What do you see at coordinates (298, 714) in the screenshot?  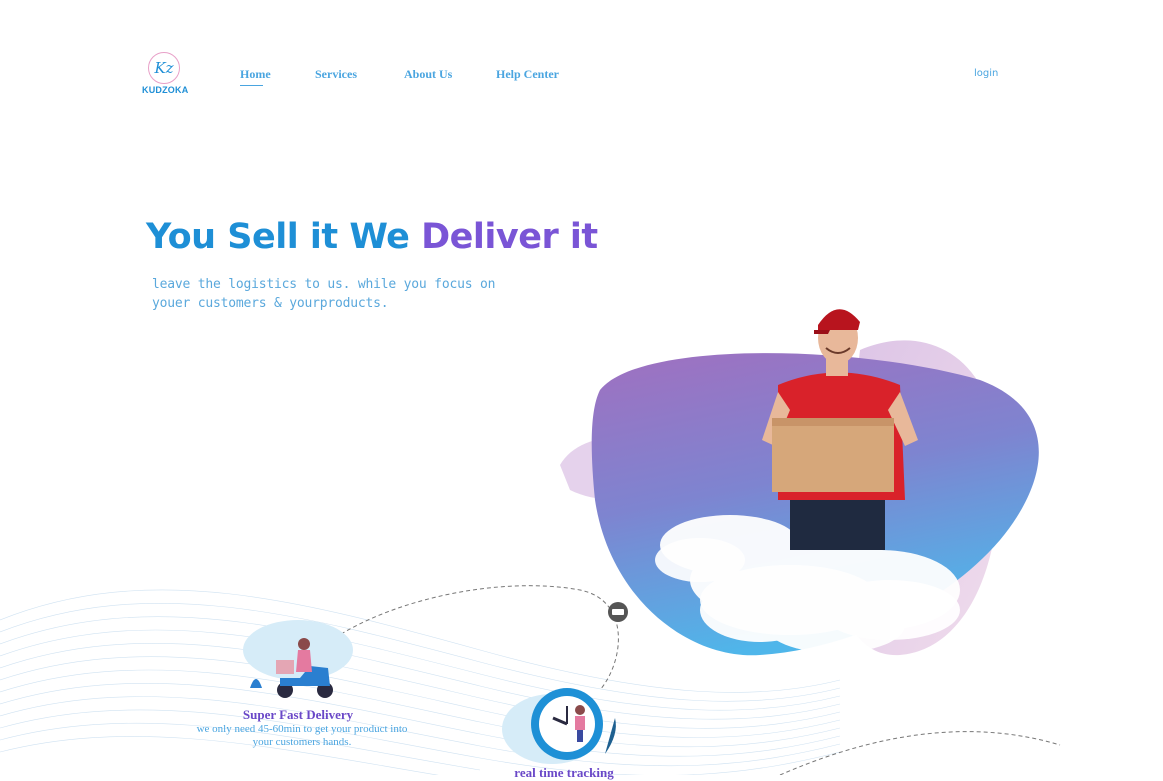 I see `feature-title: Super Fast Delivery` at bounding box center [298, 714].